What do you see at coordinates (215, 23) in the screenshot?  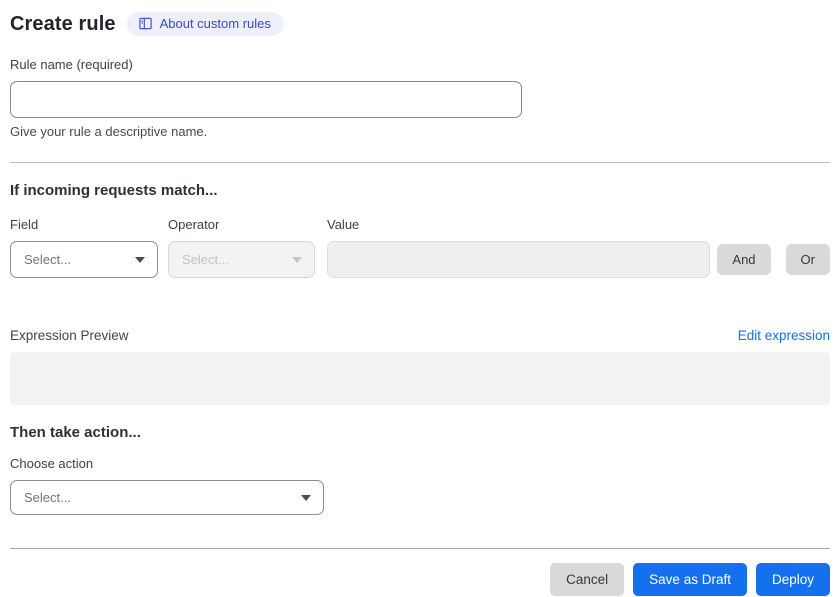 I see `about-badge-label: About custom rules` at bounding box center [215, 23].